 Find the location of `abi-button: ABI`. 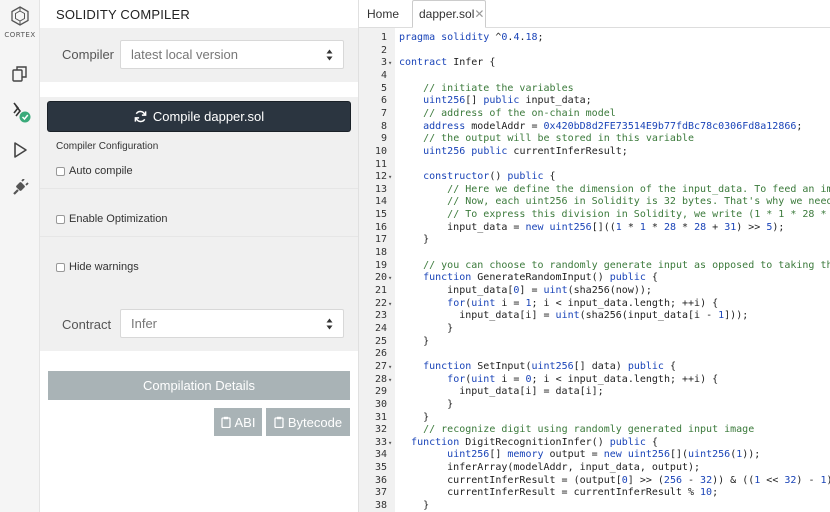

abi-button: ABI is located at coordinates (238, 422).